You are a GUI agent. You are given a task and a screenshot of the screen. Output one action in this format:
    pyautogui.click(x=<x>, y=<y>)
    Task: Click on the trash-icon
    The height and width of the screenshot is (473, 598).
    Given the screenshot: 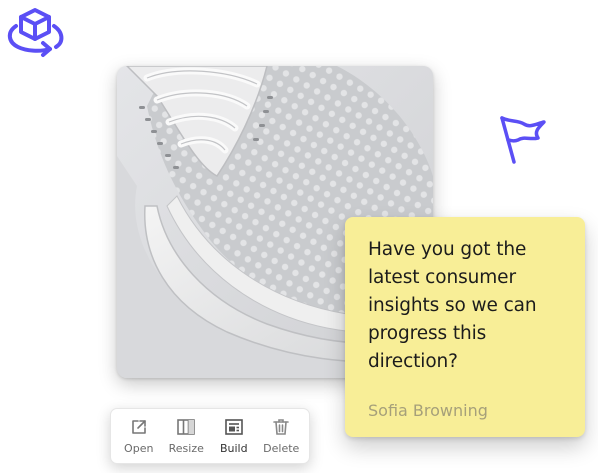 What is the action you would take?
    pyautogui.click(x=281, y=427)
    